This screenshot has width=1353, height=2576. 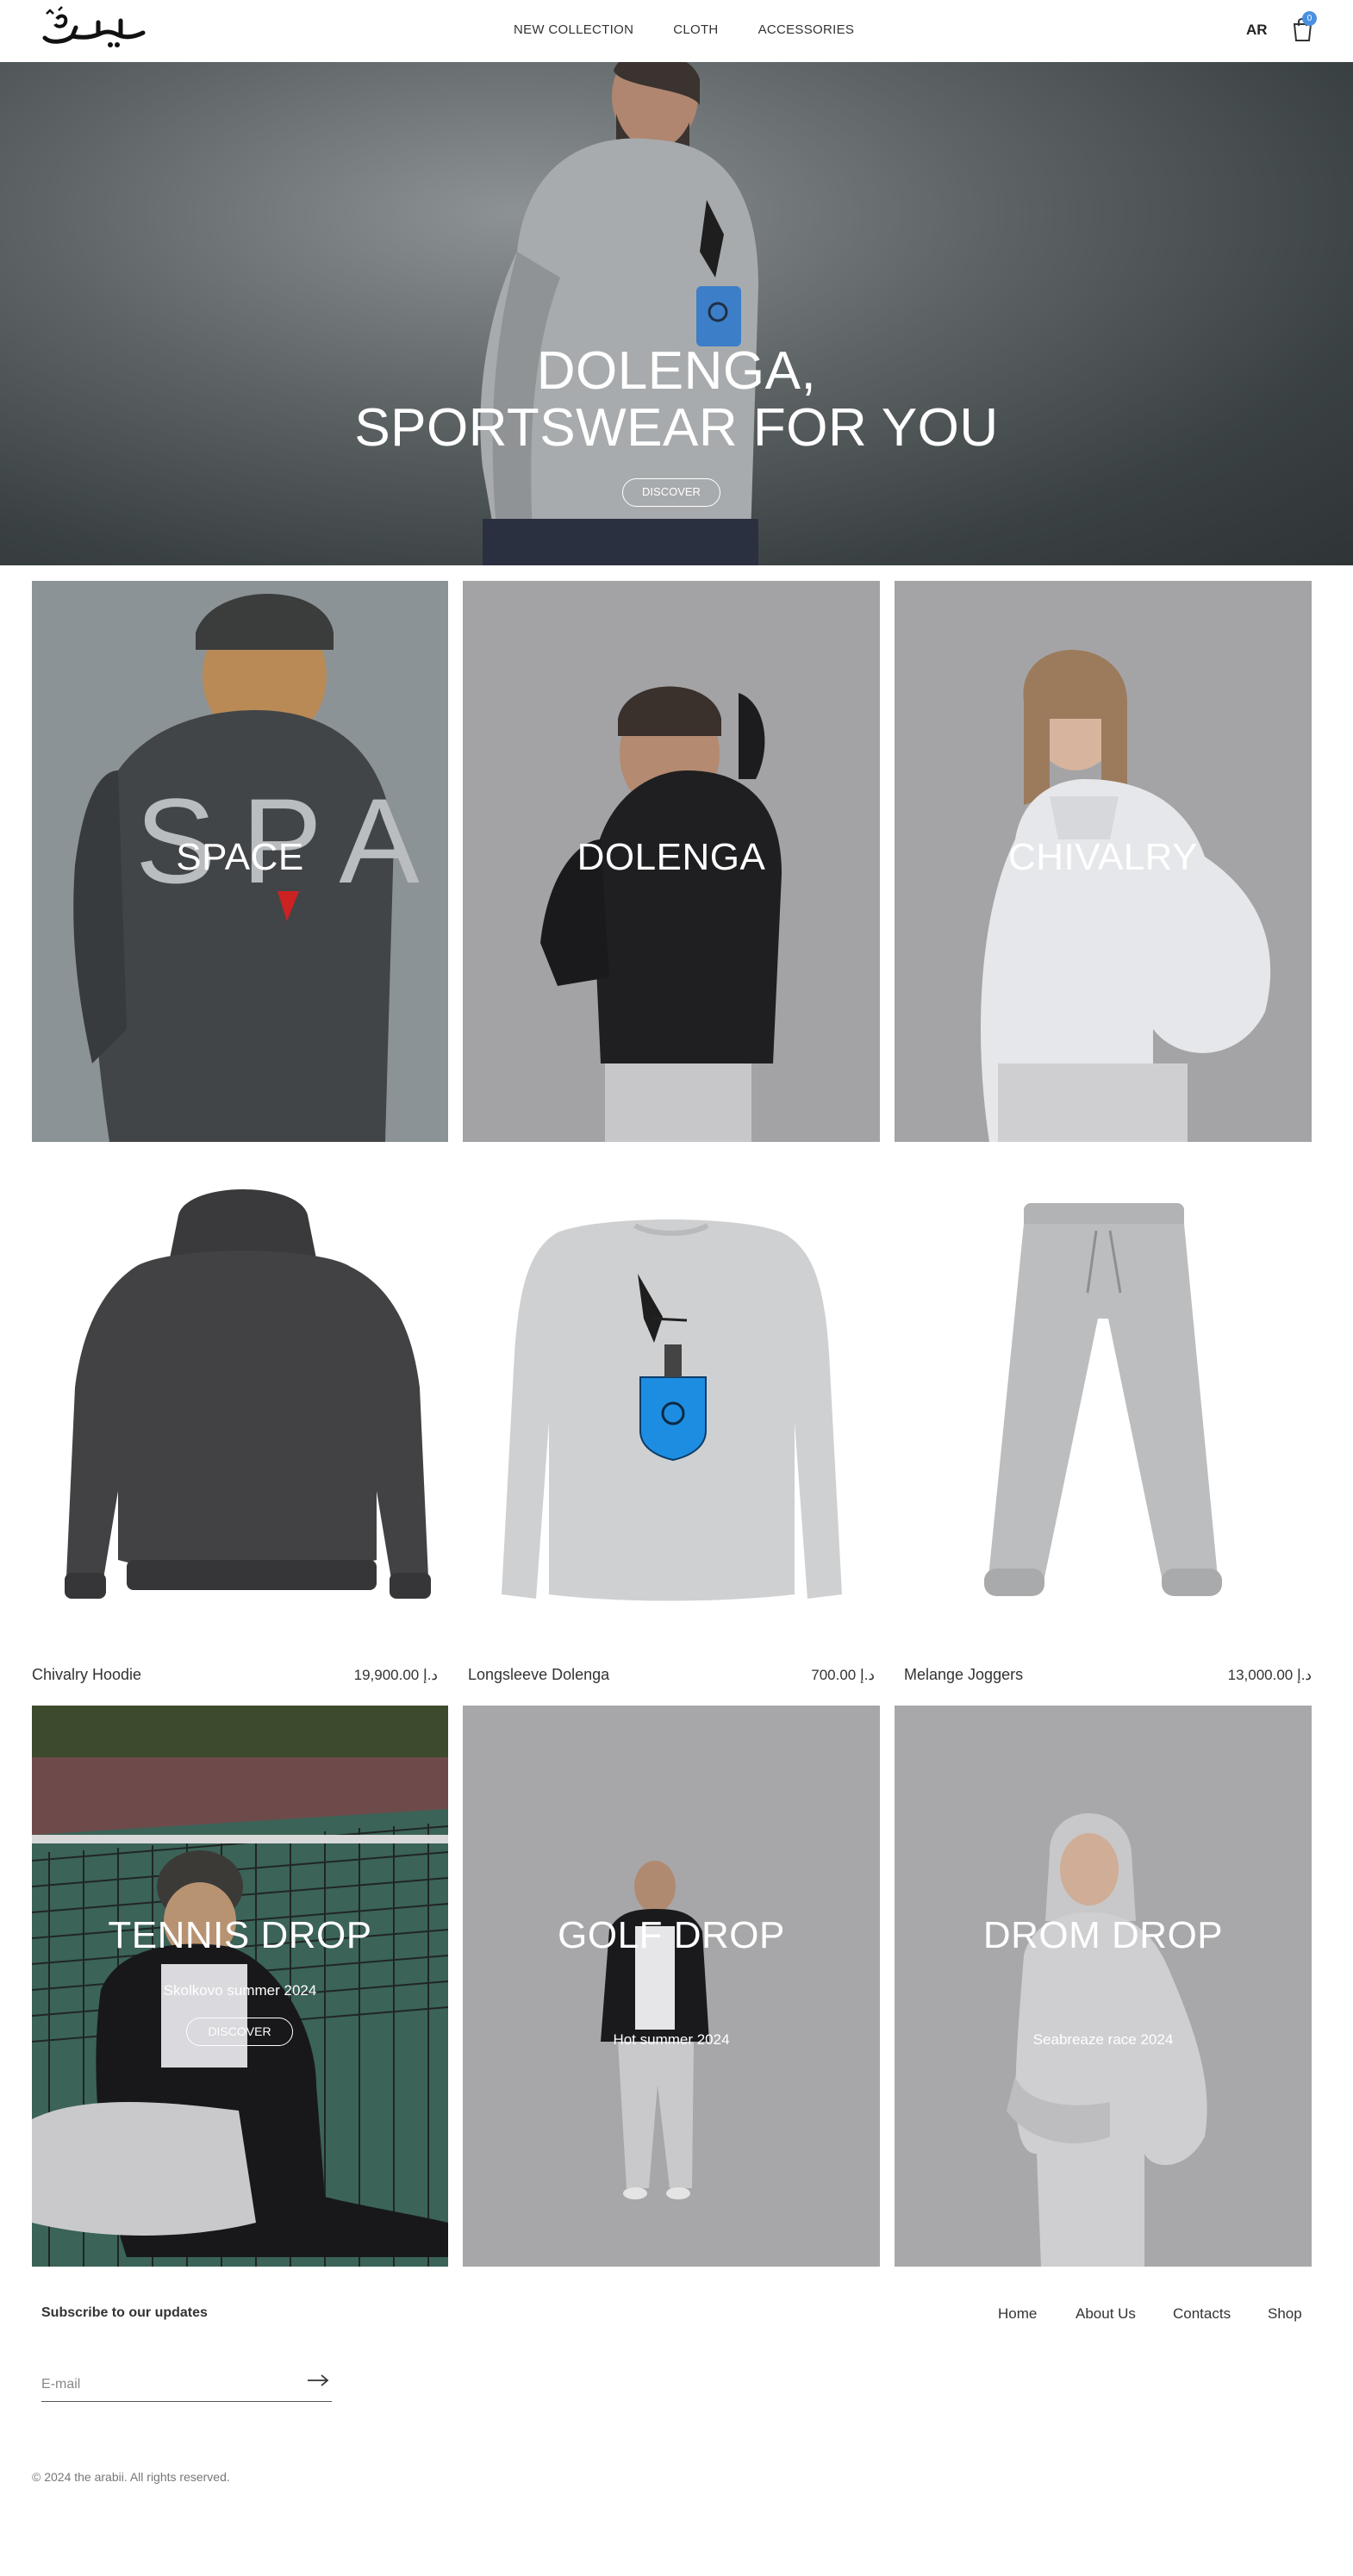 What do you see at coordinates (240, 857) in the screenshot?
I see `collection-label-space: SPACE` at bounding box center [240, 857].